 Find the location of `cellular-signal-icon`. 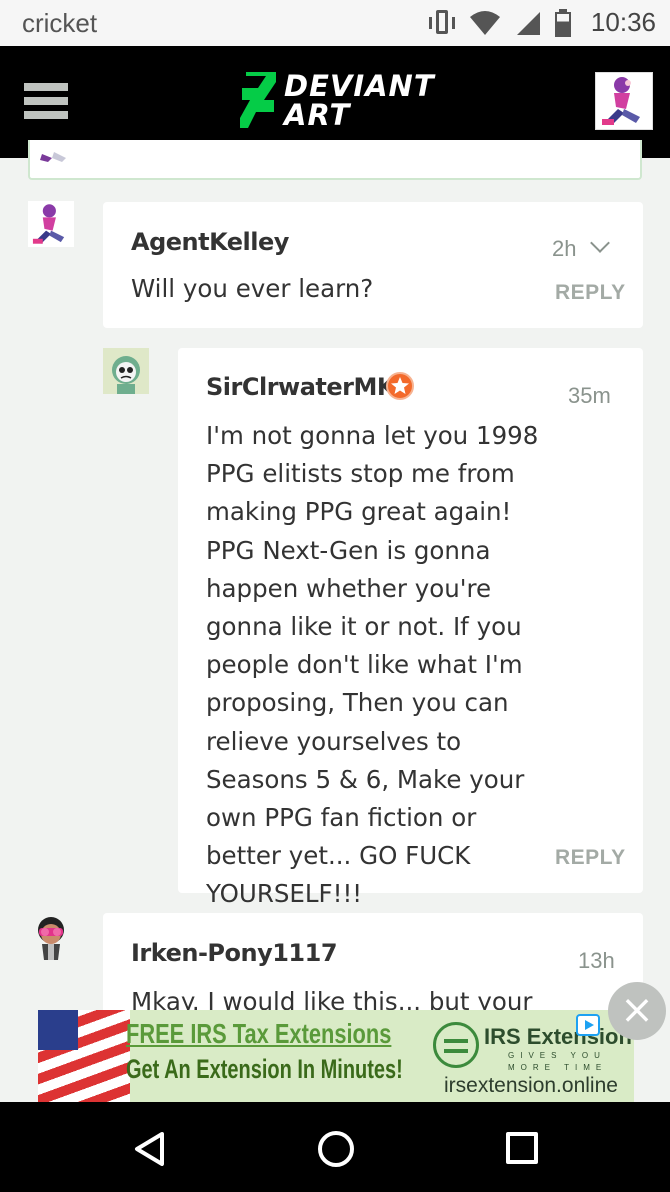

cellular-signal-icon is located at coordinates (528, 23).